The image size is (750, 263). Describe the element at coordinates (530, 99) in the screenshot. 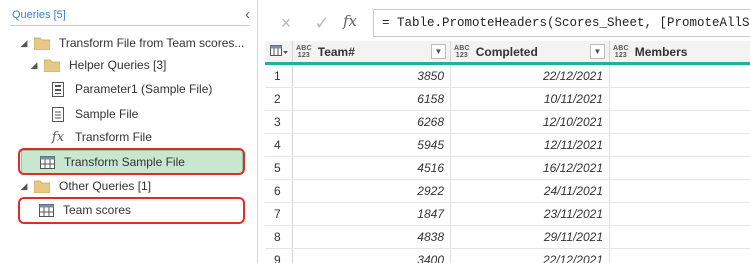

I see `cell-completed: 10/11/2021` at that location.